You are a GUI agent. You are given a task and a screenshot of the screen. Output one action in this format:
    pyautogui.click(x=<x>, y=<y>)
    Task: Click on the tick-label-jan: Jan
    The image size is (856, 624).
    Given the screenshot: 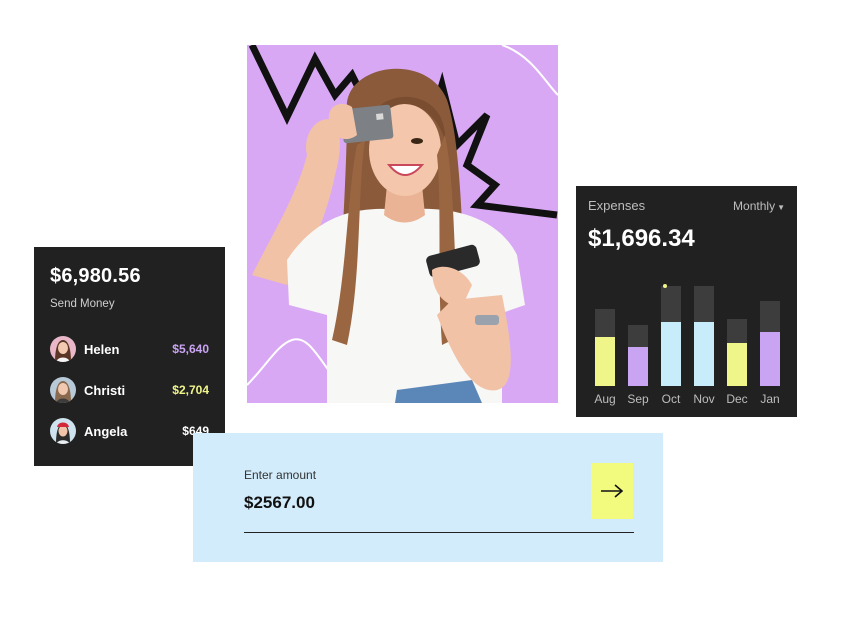 What is the action you would take?
    pyautogui.click(x=769, y=399)
    